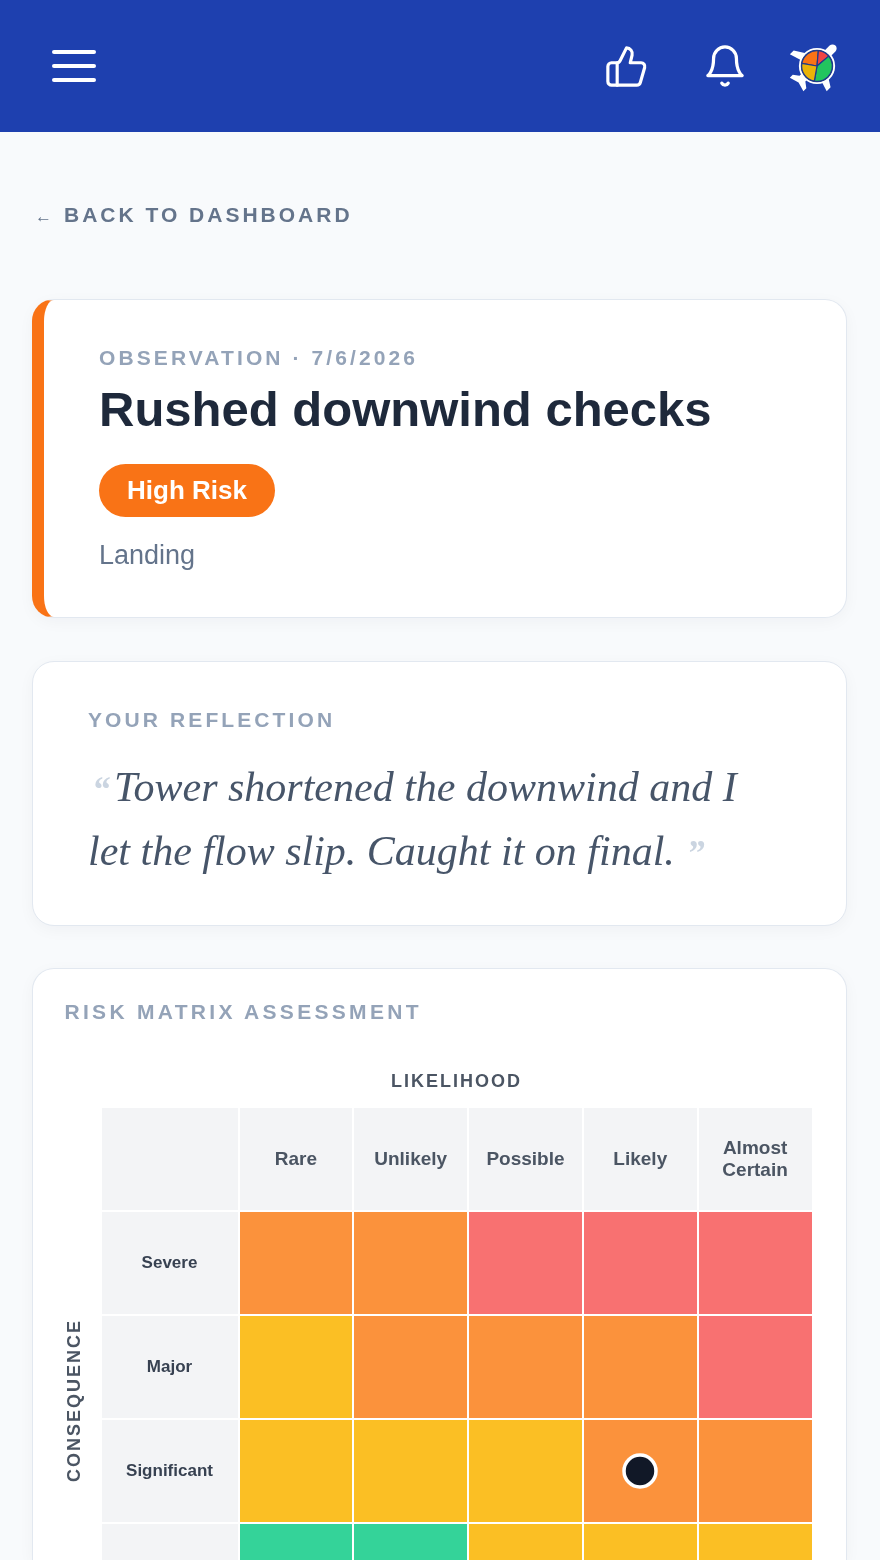 This screenshot has width=880, height=1560. Describe the element at coordinates (169, 1367) in the screenshot. I see `row-header: Major` at that location.